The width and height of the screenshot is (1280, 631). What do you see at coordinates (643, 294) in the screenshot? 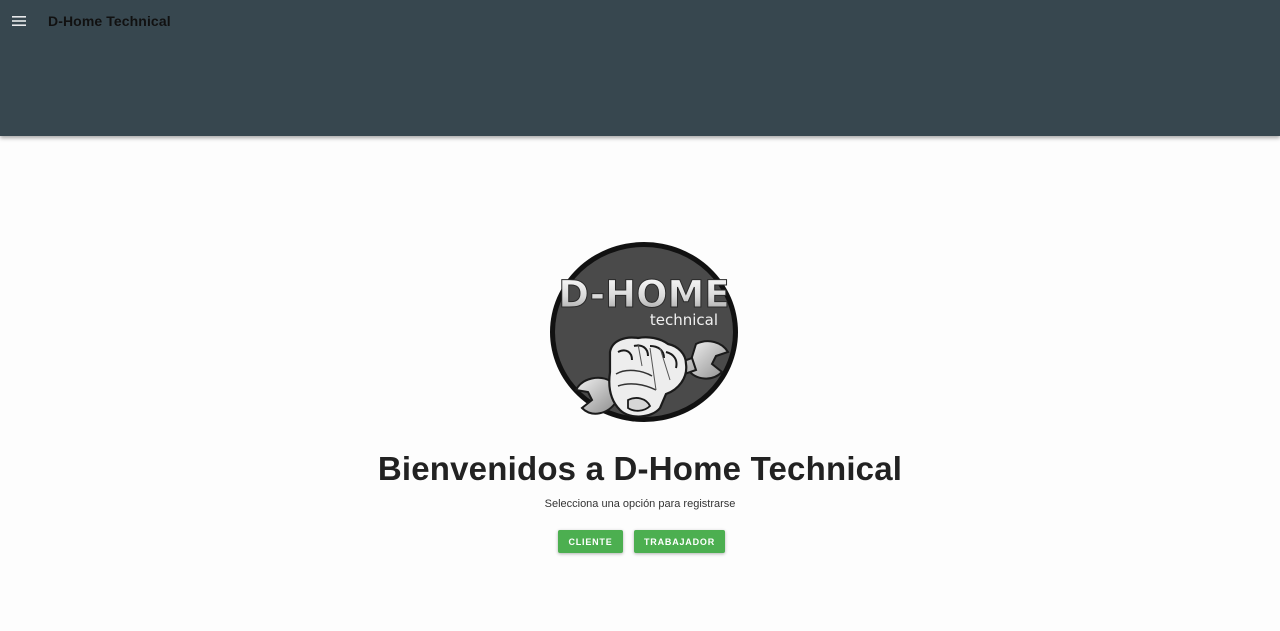
I see `logo-main-text: D-HOME` at bounding box center [643, 294].